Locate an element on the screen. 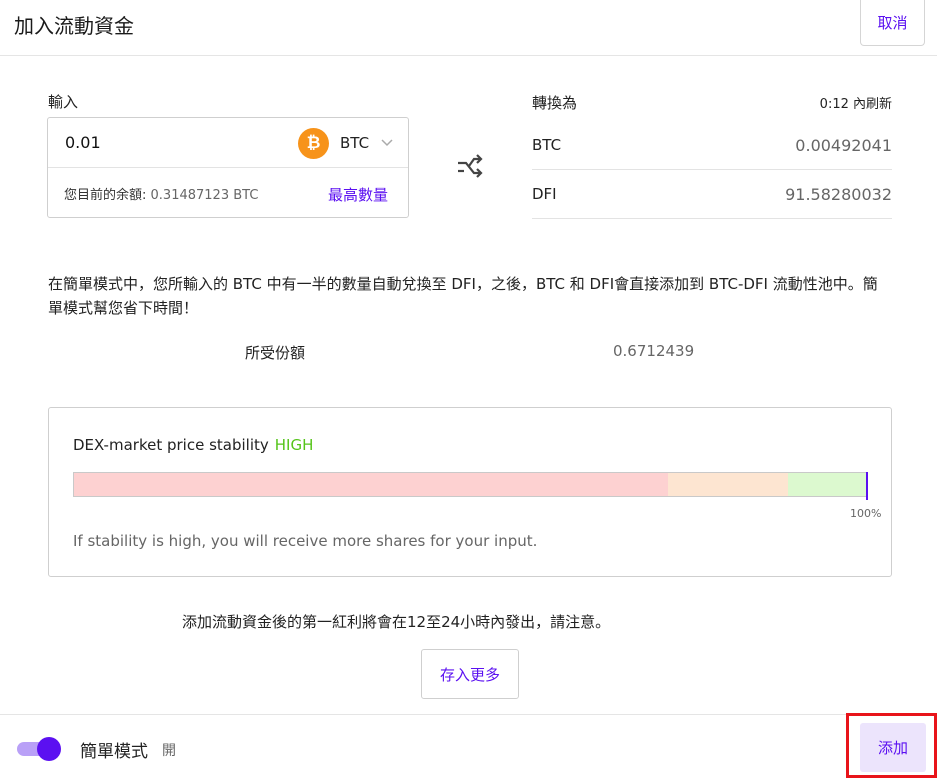  simple-mode-label: 簡單模式 is located at coordinates (114, 752).